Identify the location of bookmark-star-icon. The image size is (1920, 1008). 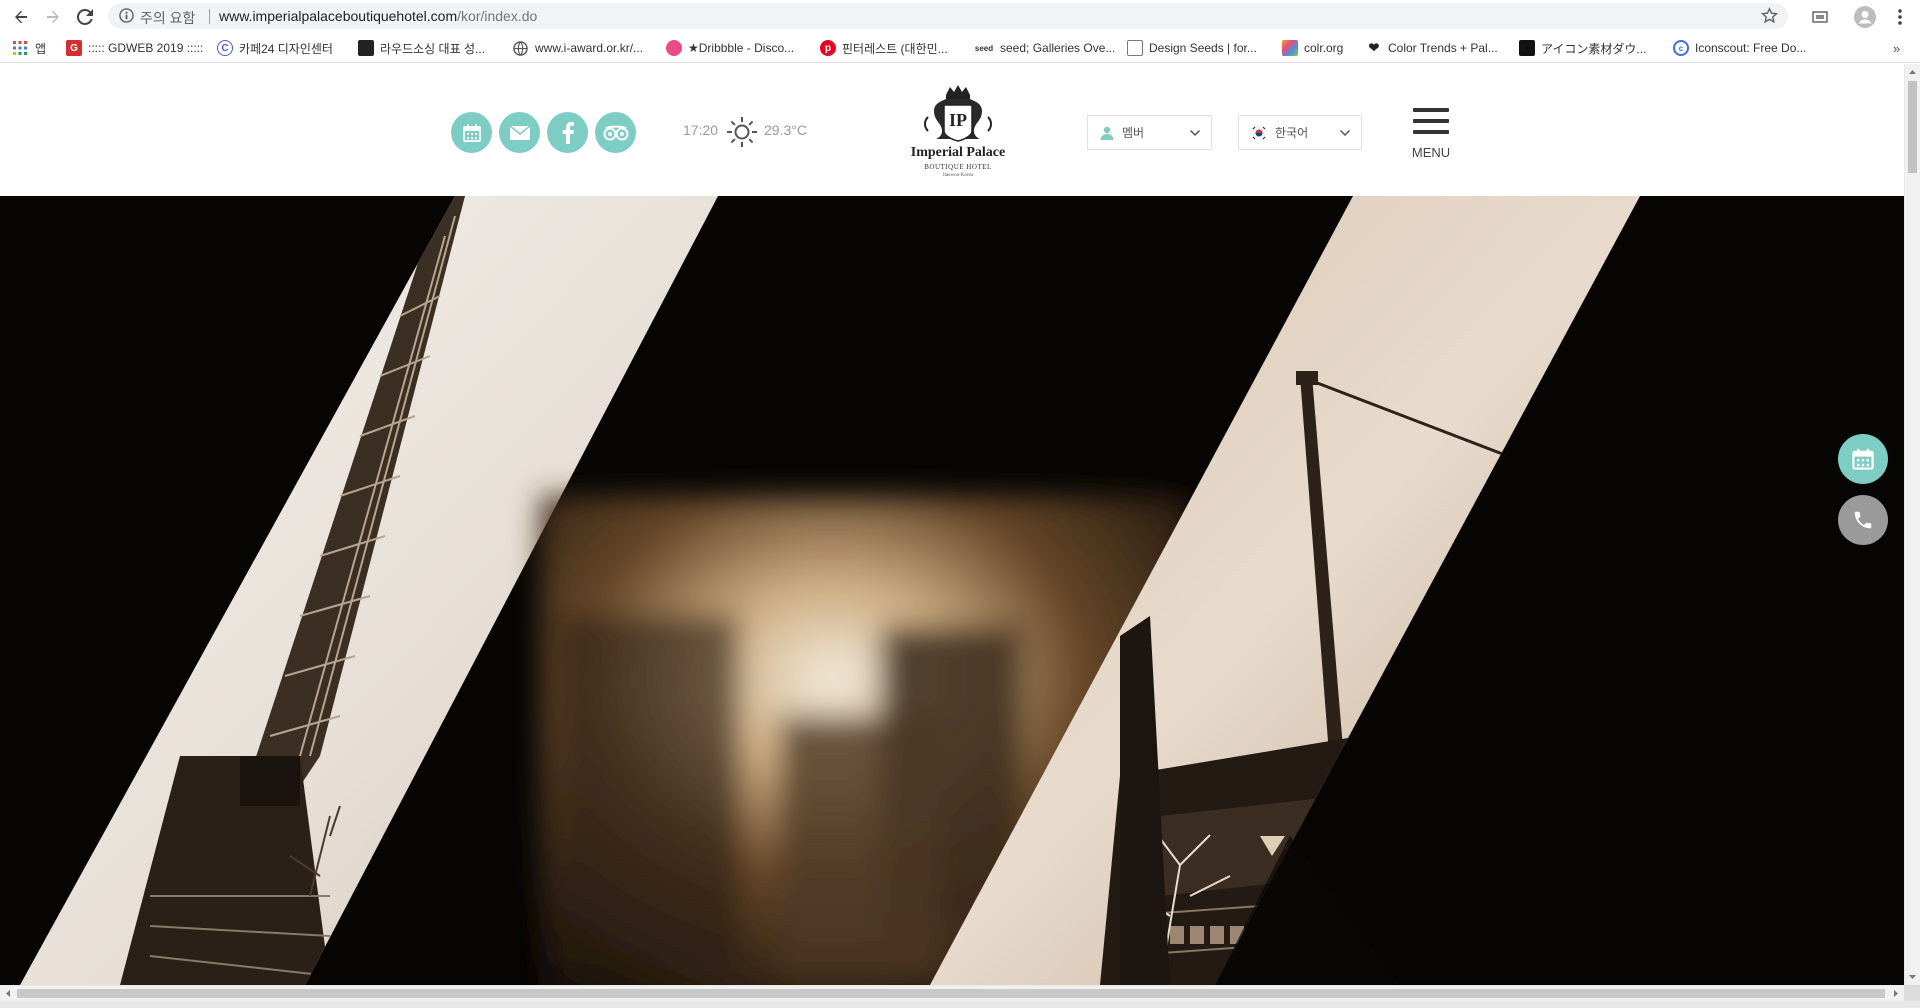
(1769, 18).